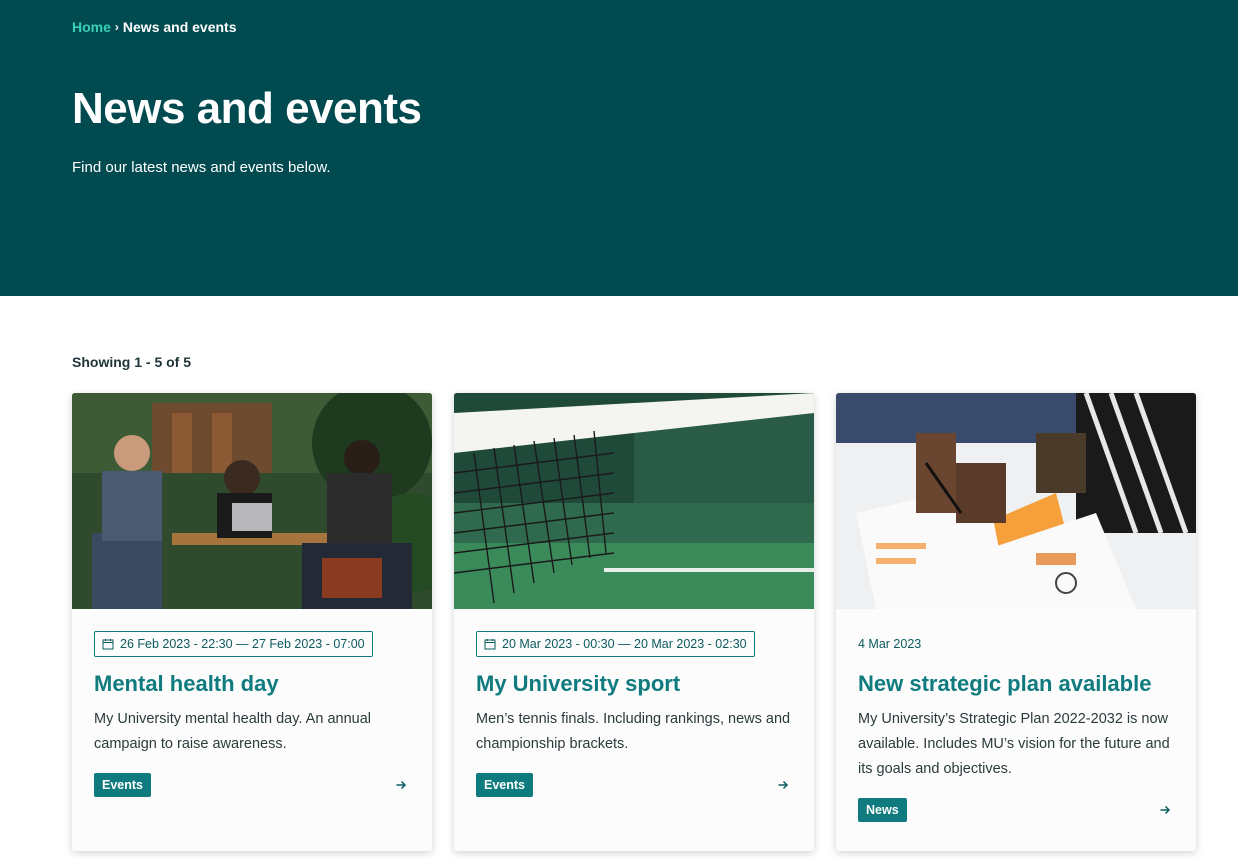 This screenshot has width=1238, height=867. What do you see at coordinates (91, 27) in the screenshot?
I see `breadcrumb-home-link: Home` at bounding box center [91, 27].